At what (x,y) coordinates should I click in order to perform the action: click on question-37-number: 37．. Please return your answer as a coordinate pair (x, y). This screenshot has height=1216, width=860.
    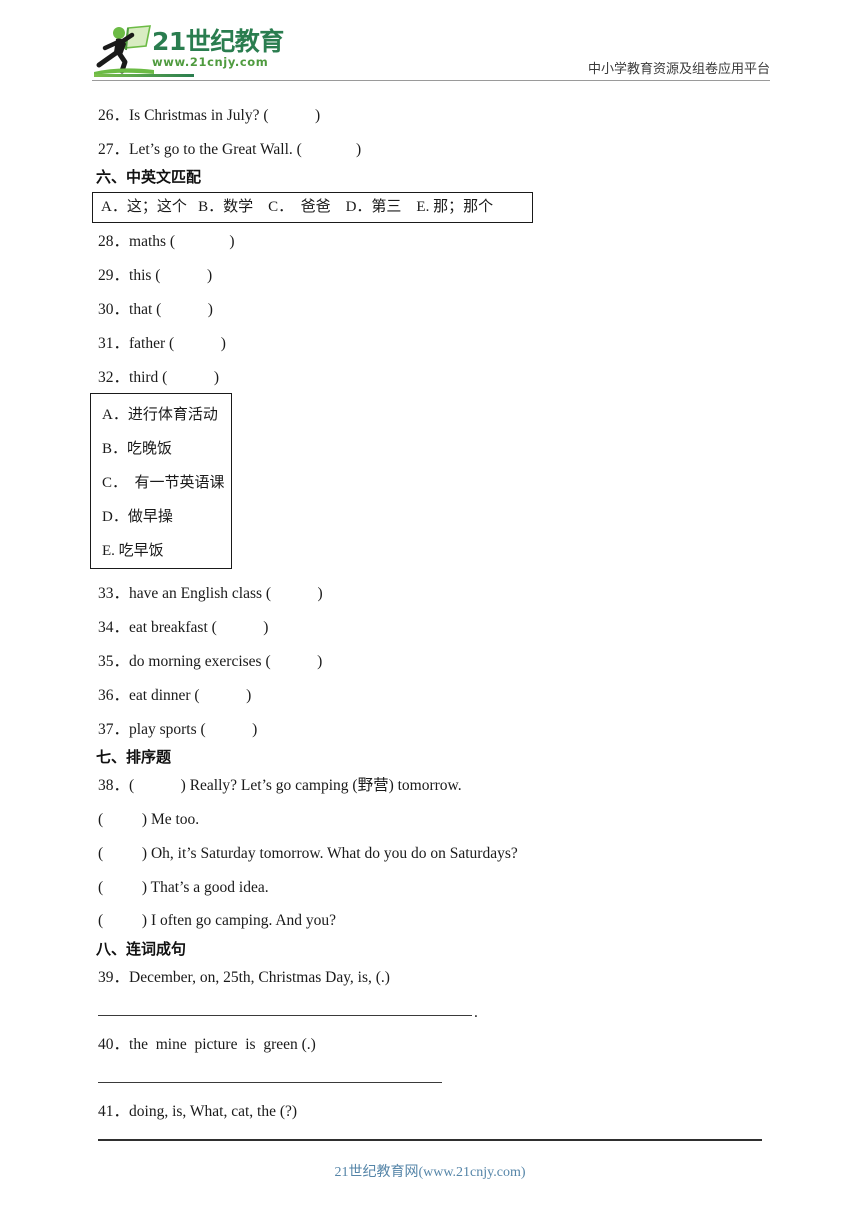
    Looking at the image, I should click on (114, 729).